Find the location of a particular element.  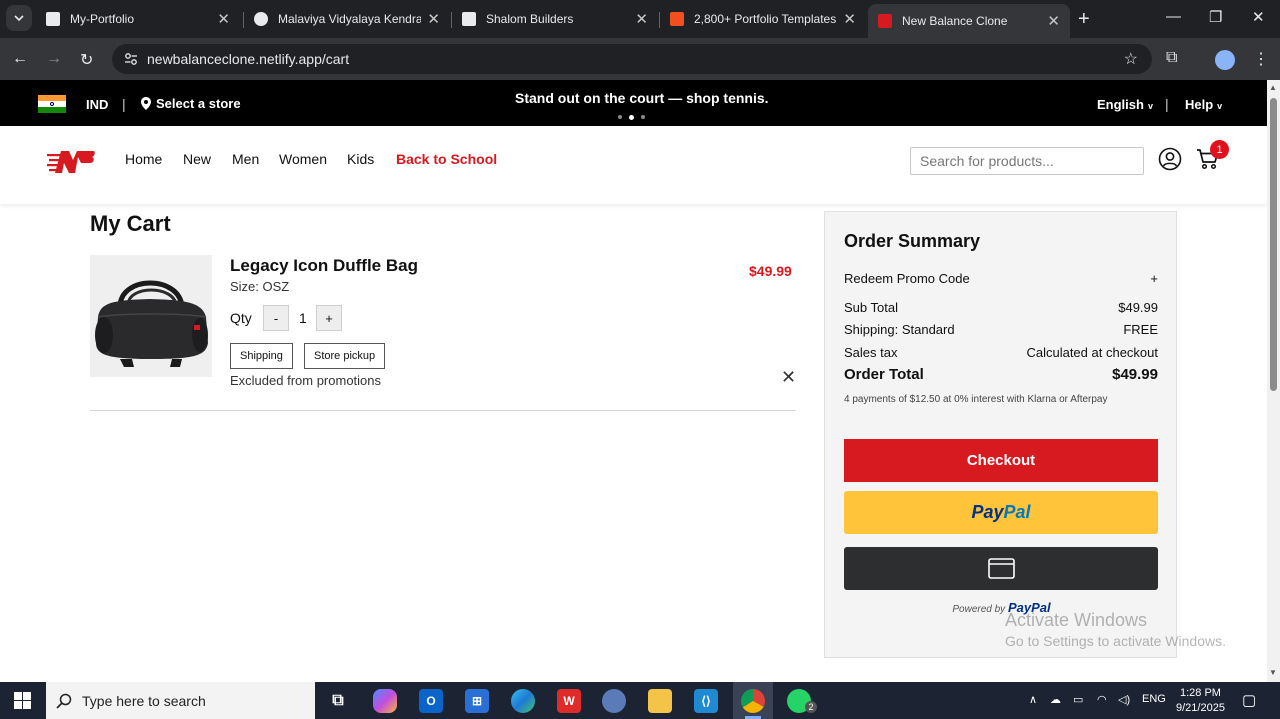

address-bar: newbalanceclone.netlify.app/cart ☆ is located at coordinates (632, 59).